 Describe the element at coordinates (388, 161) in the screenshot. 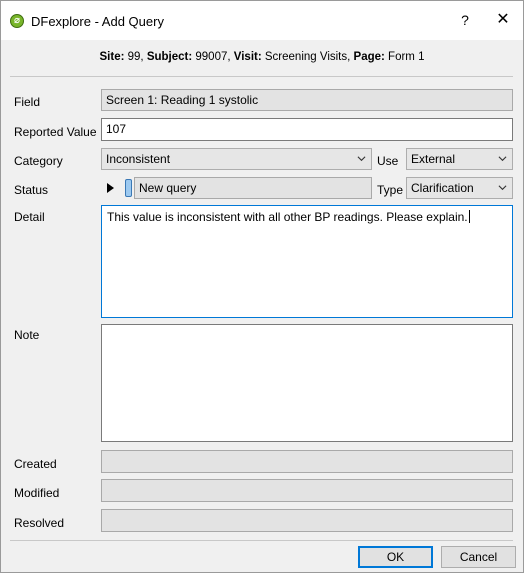

I see `use-label: Use` at that location.